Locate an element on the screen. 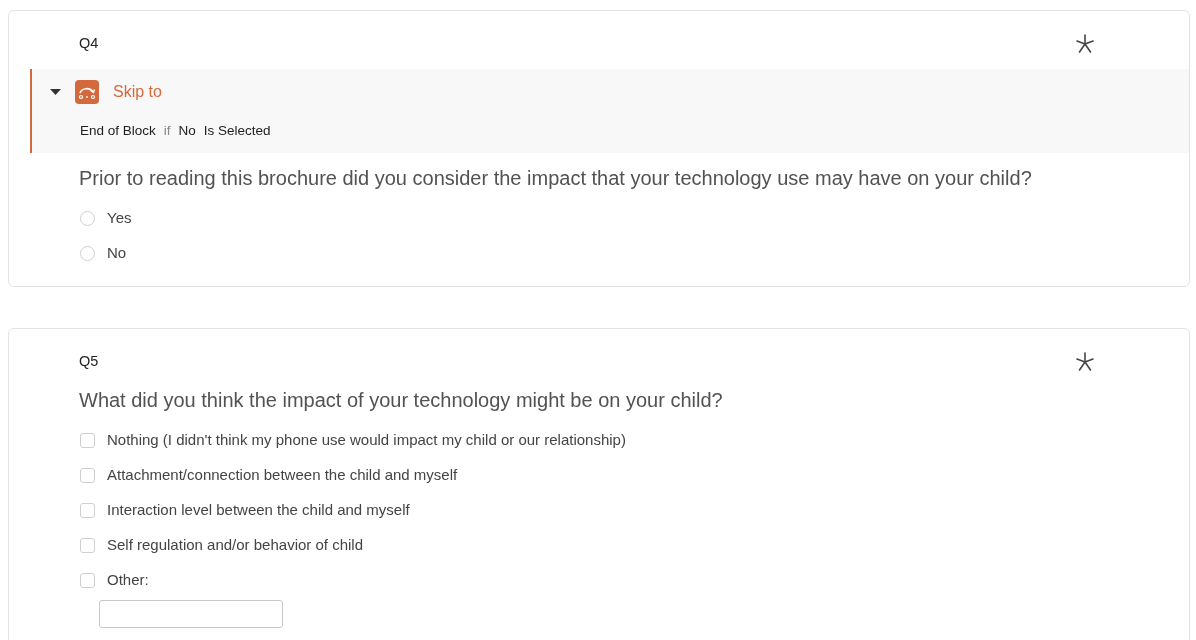 The height and width of the screenshot is (640, 1196). caret-icon is located at coordinates (55, 92).